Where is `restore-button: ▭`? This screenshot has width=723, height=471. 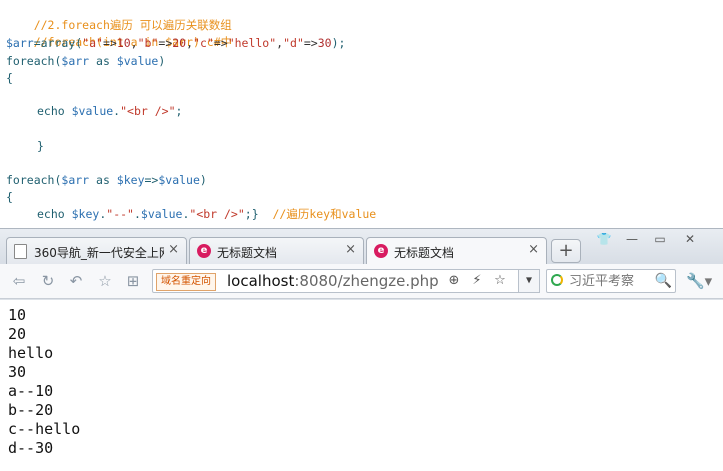 restore-button: ▭ is located at coordinates (660, 239).